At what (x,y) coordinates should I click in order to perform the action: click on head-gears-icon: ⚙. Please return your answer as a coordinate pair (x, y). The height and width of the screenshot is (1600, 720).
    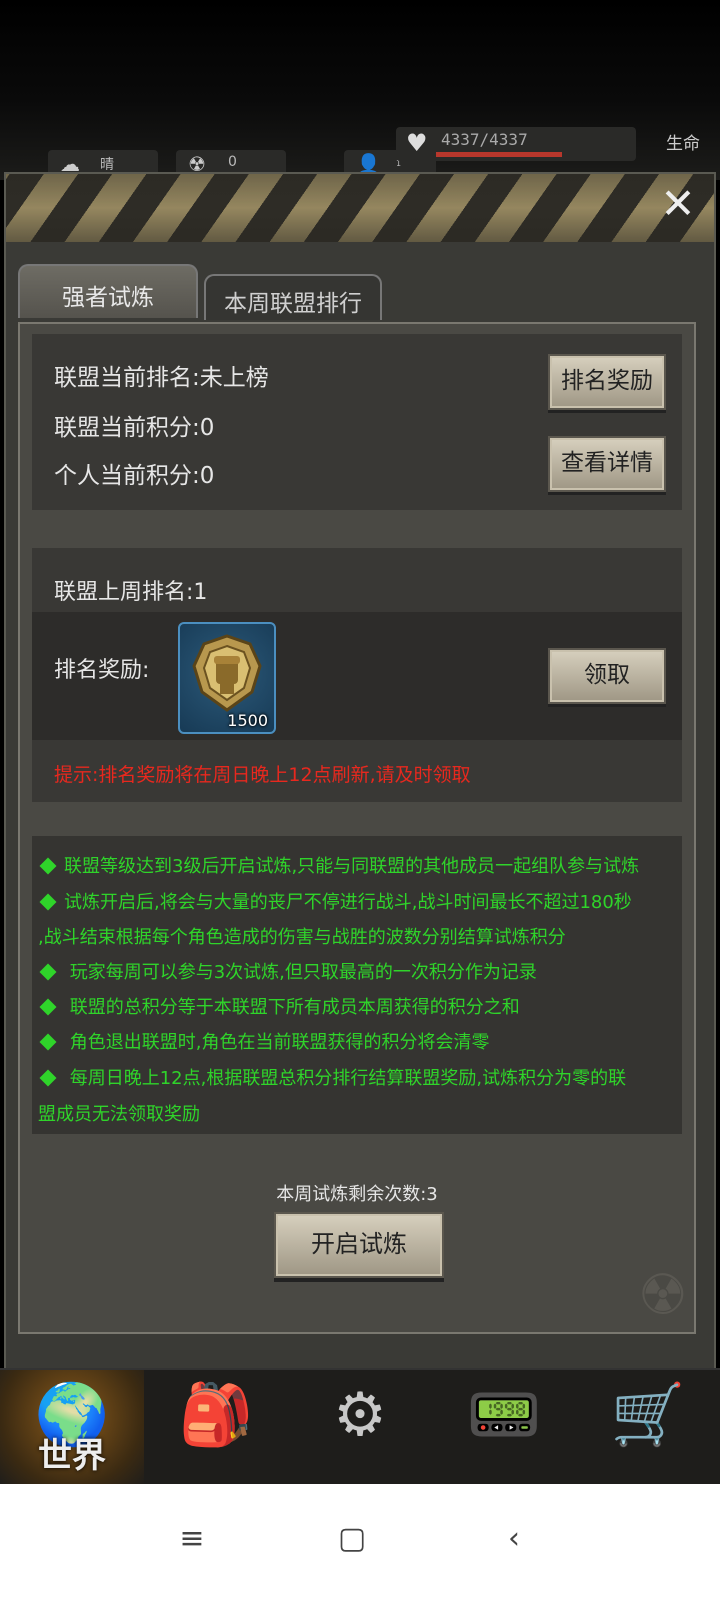
    Looking at the image, I should click on (360, 1415).